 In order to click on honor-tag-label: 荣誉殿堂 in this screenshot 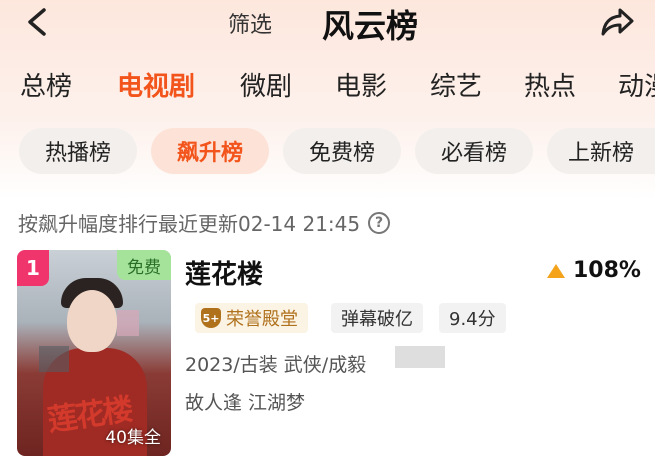, I will do `click(262, 319)`.